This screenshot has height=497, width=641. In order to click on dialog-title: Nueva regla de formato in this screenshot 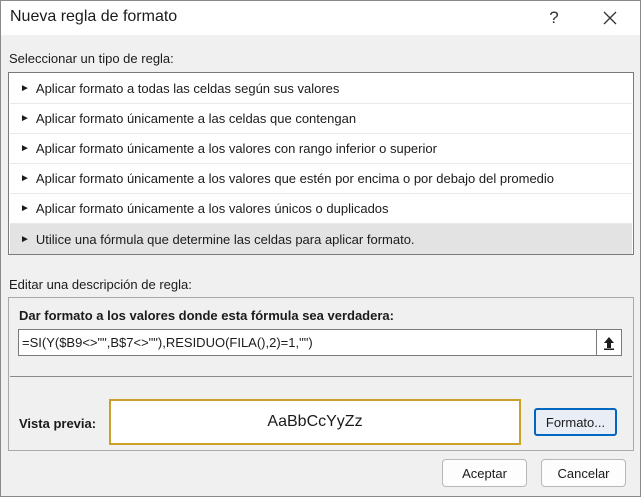, I will do `click(94, 16)`.